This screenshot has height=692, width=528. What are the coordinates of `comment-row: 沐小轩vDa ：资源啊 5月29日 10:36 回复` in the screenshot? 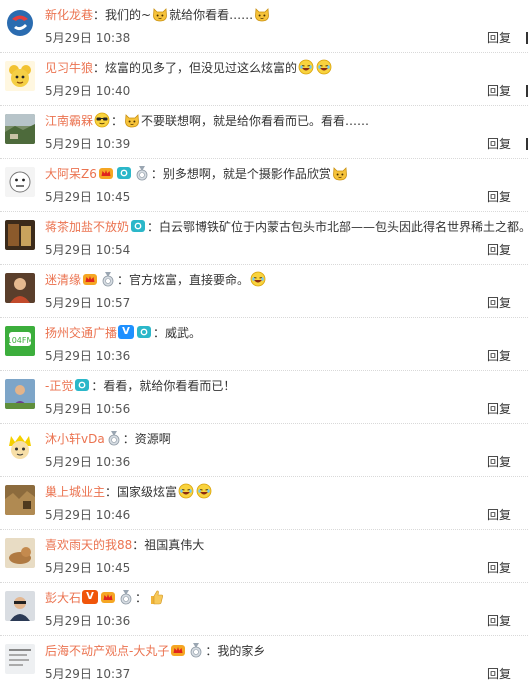 It's located at (264, 450).